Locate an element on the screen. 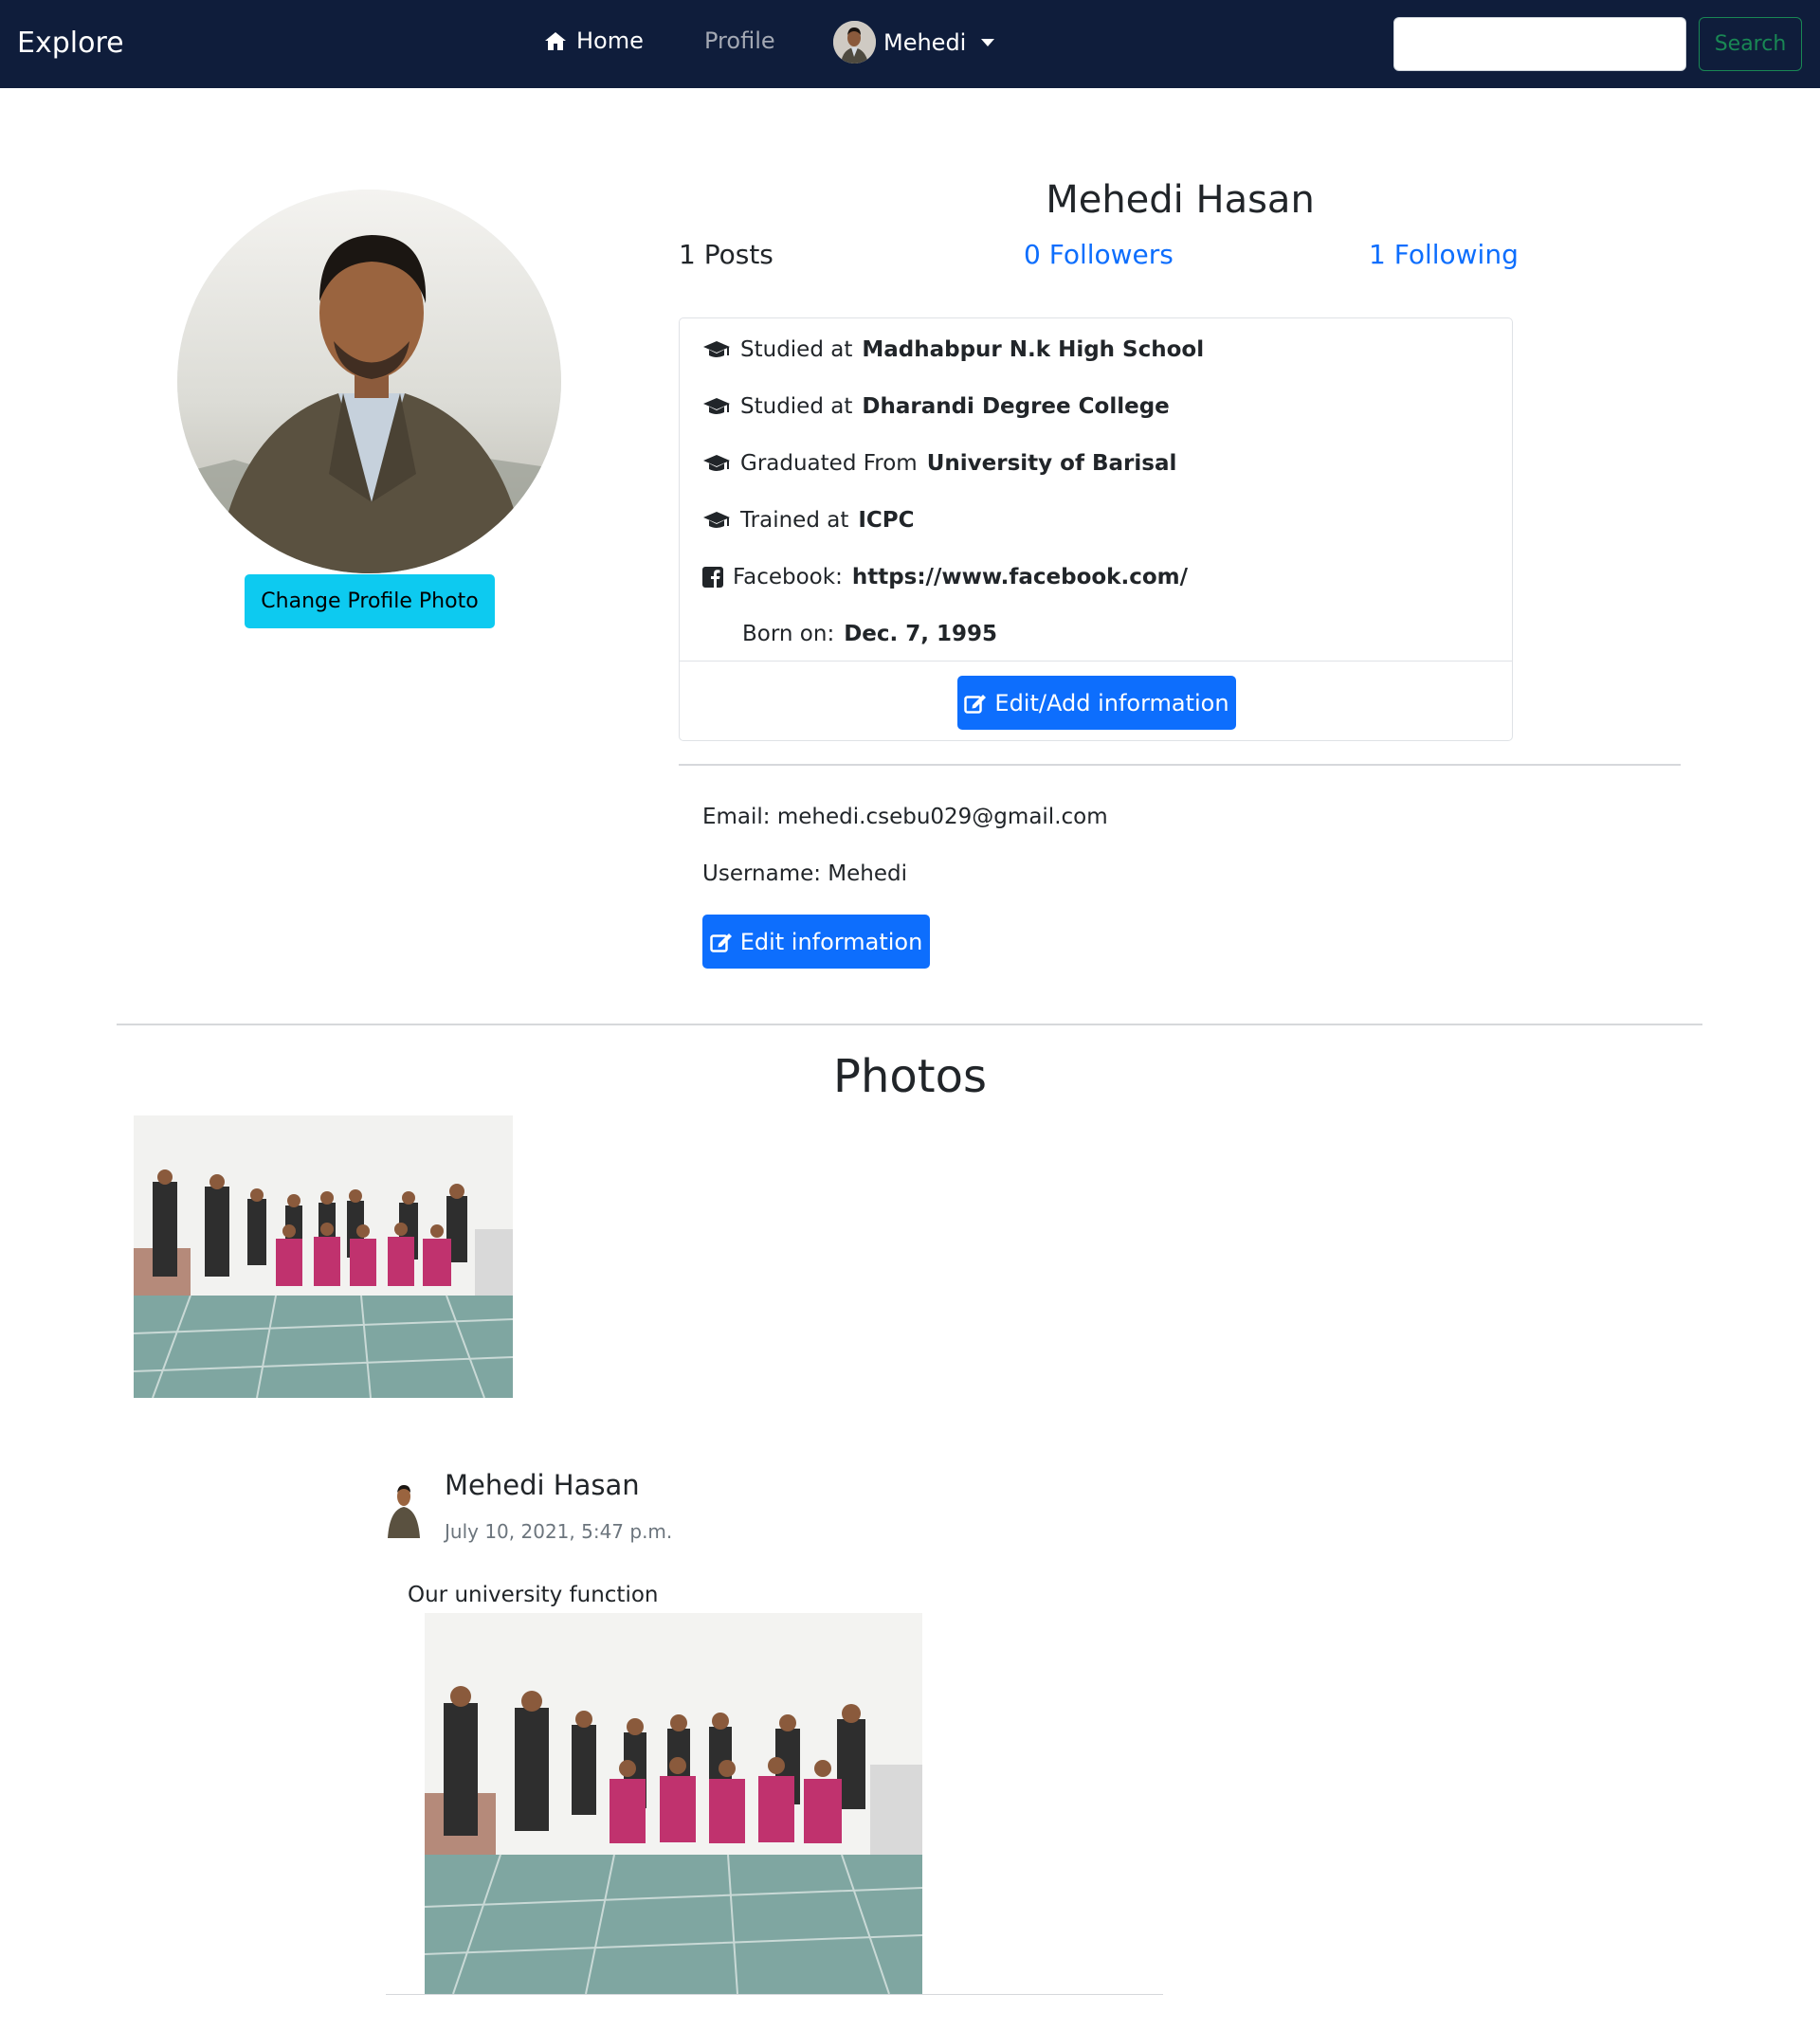 Image resolution: width=1820 pixels, height=2030 pixels. search-input is located at coordinates (1539, 44).